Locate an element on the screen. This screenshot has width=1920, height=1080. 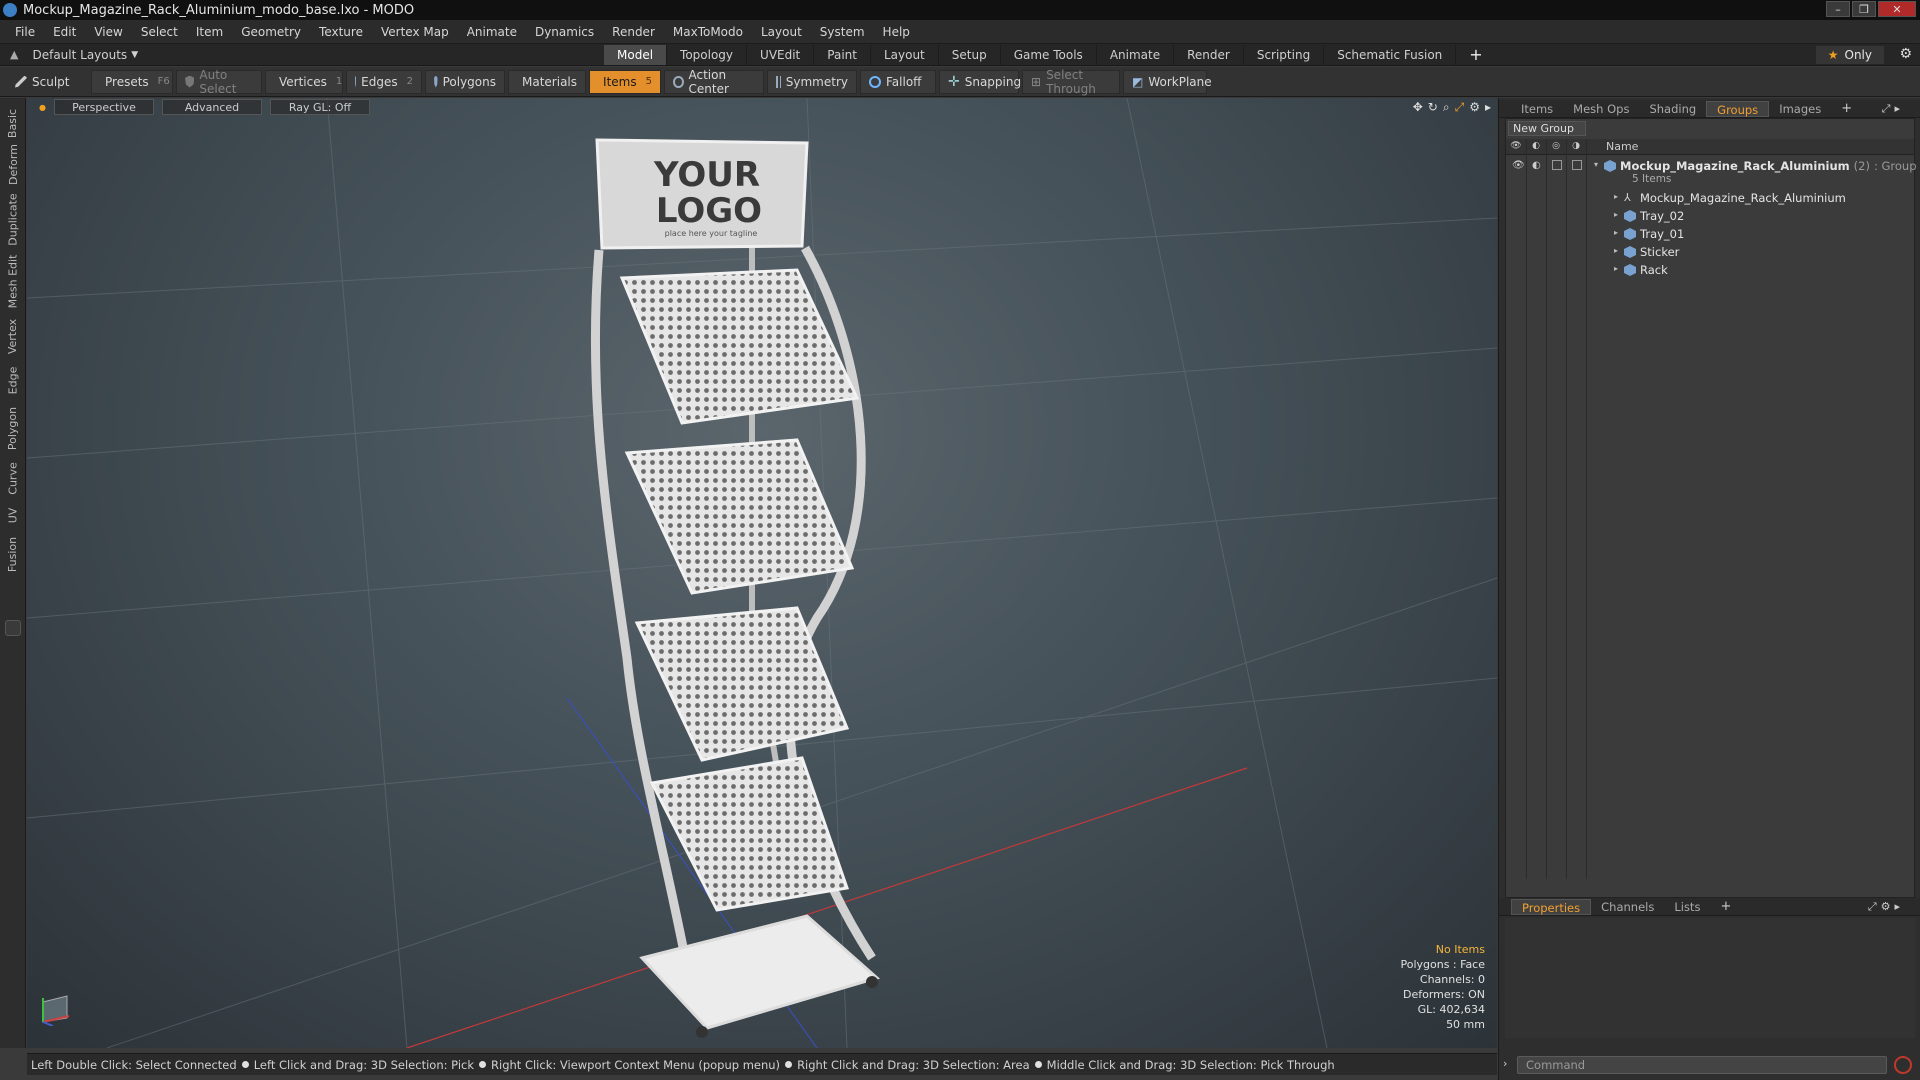
select-through-button: ⊞ Select Through is located at coordinates (1071, 82).